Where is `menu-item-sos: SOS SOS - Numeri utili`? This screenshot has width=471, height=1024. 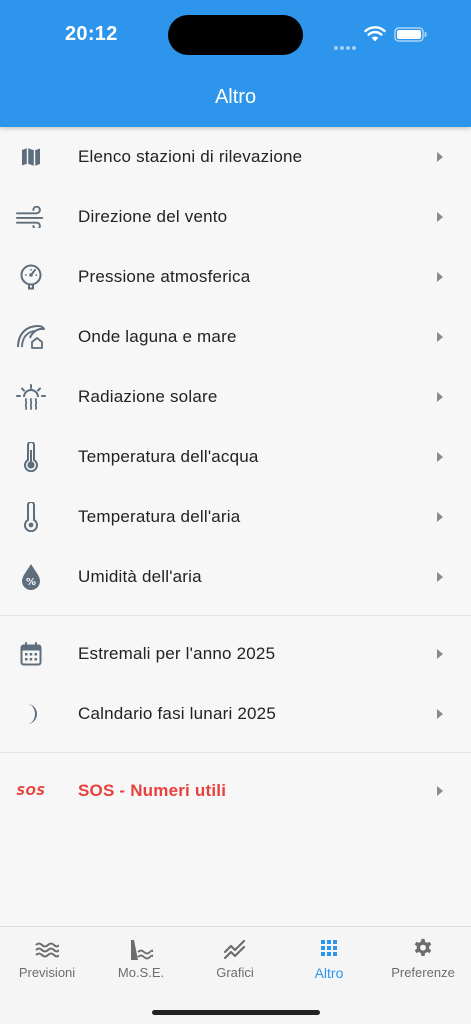 menu-item-sos: SOS SOS - Numeri utili is located at coordinates (235, 791).